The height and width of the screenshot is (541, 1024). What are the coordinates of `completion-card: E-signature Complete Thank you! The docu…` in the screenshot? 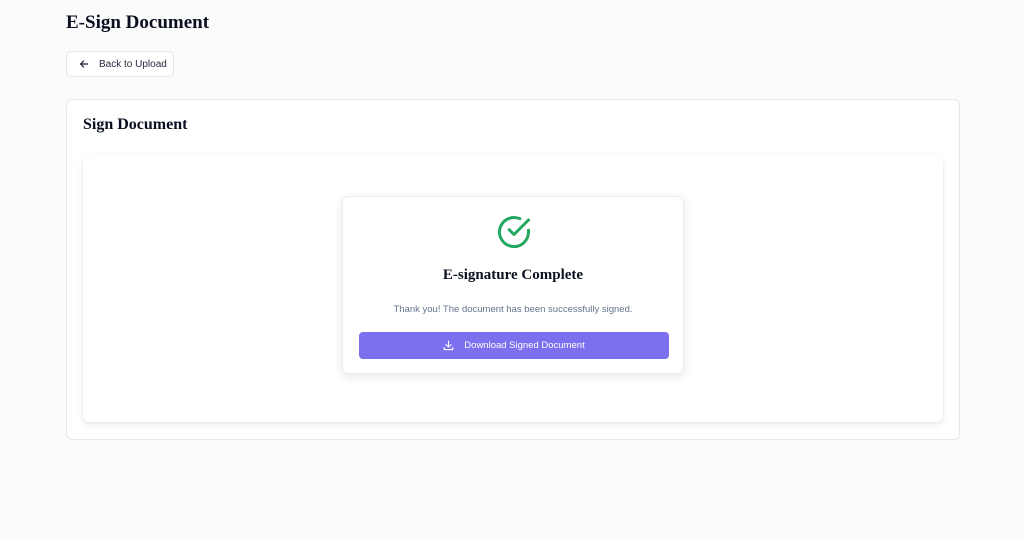 It's located at (513, 285).